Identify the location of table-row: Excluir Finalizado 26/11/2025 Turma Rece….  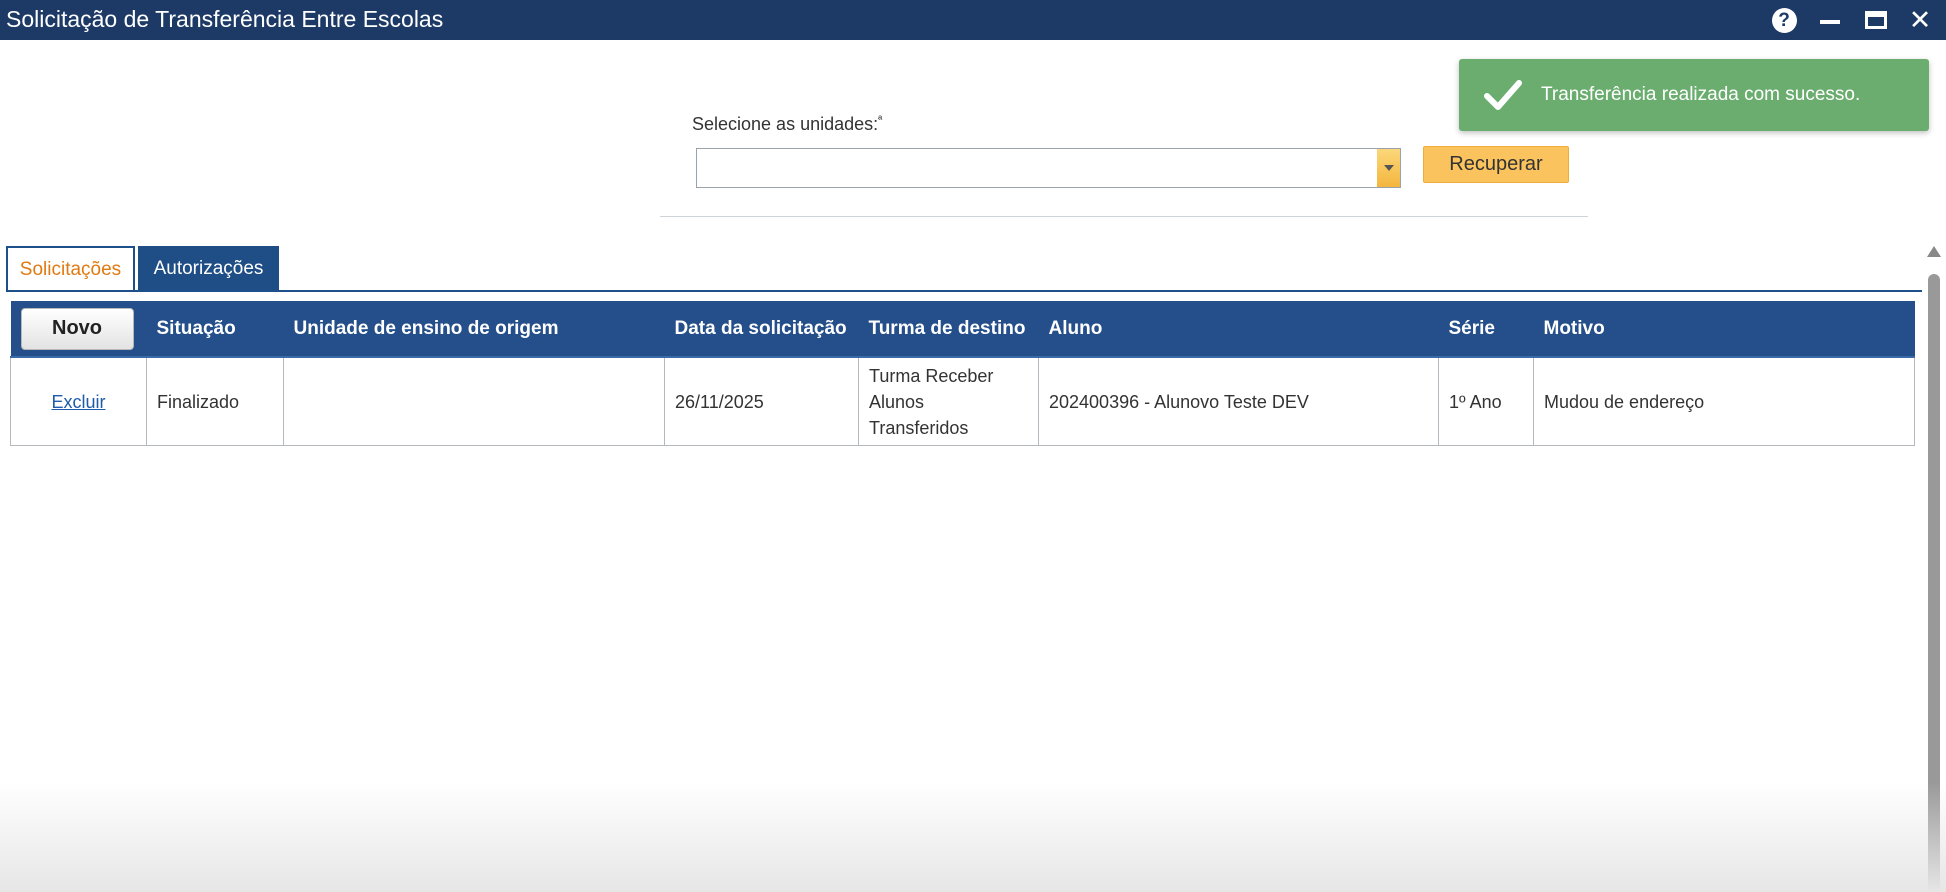
(962, 401).